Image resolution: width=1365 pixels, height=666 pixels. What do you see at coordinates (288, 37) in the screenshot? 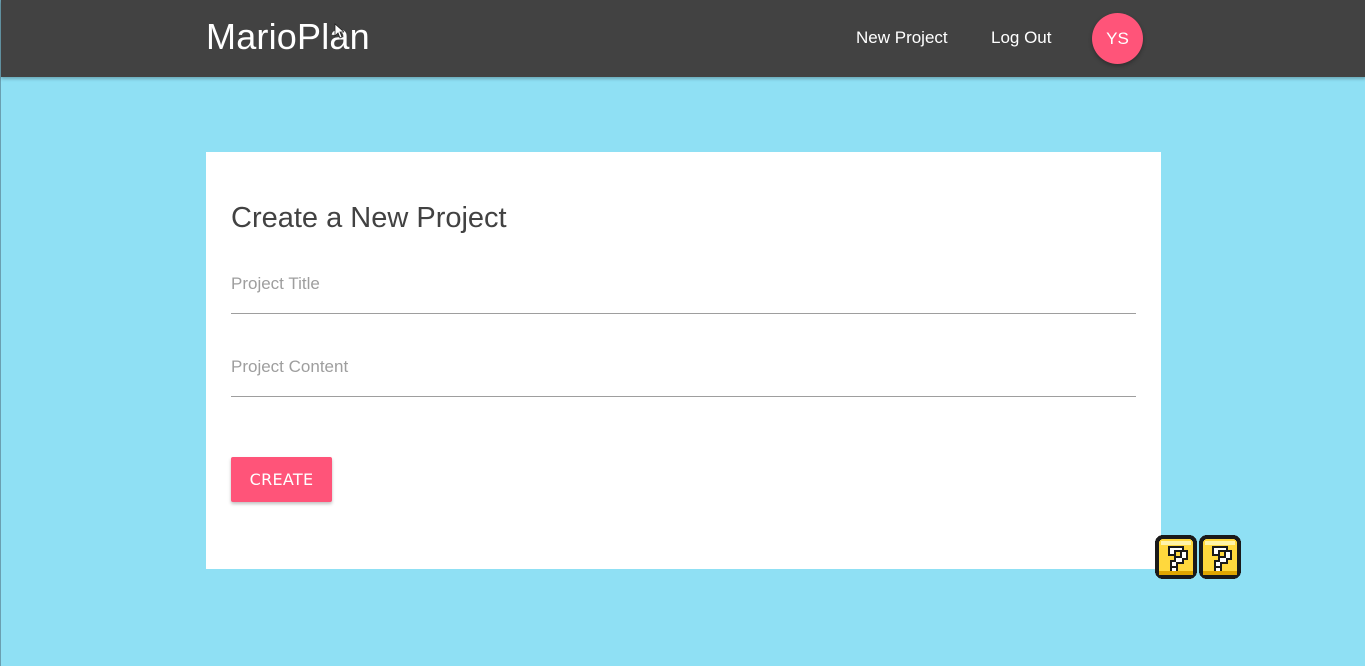
I see `brand-logo-link: MarioPlan` at bounding box center [288, 37].